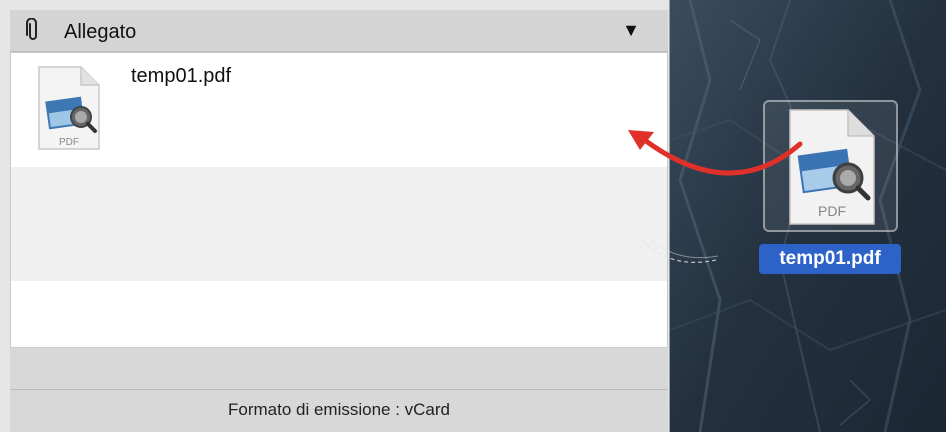 The image size is (946, 432). I want to click on attachment-filename: temp01.pdf, so click(181, 76).